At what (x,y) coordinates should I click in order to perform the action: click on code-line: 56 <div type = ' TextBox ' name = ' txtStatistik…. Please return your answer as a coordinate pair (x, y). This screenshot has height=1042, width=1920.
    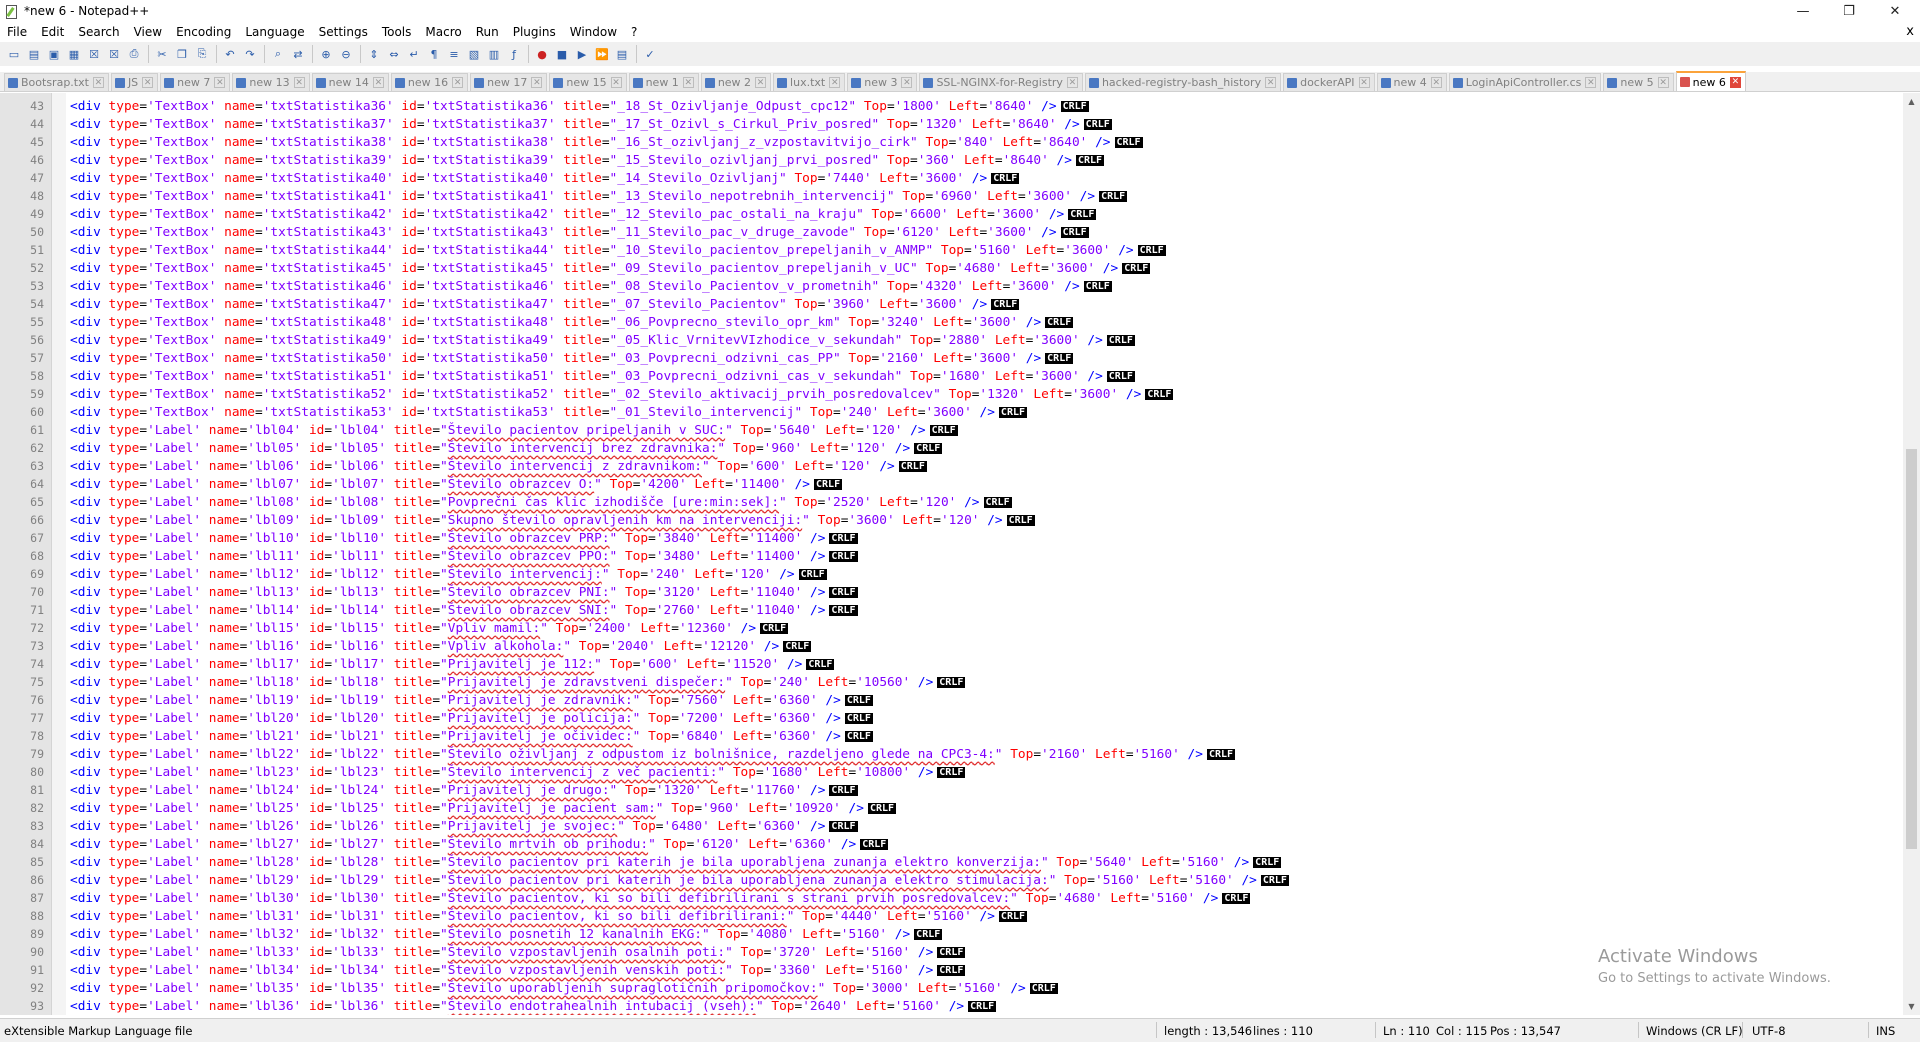
    Looking at the image, I should click on (947, 340).